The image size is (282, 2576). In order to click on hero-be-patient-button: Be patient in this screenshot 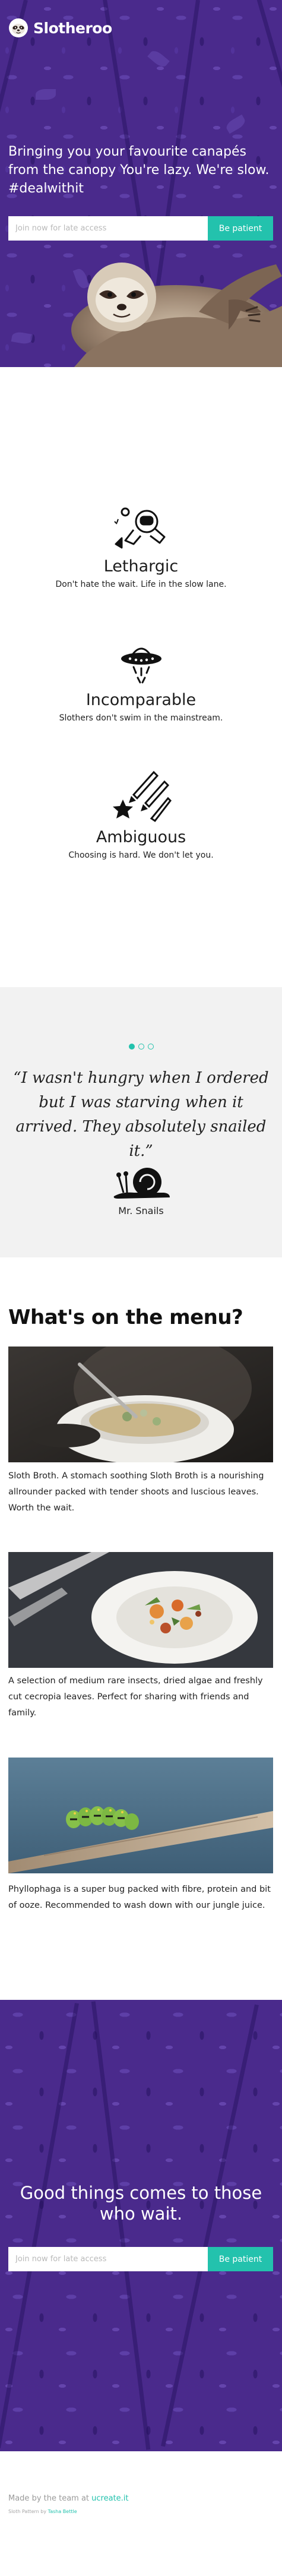, I will do `click(241, 228)`.